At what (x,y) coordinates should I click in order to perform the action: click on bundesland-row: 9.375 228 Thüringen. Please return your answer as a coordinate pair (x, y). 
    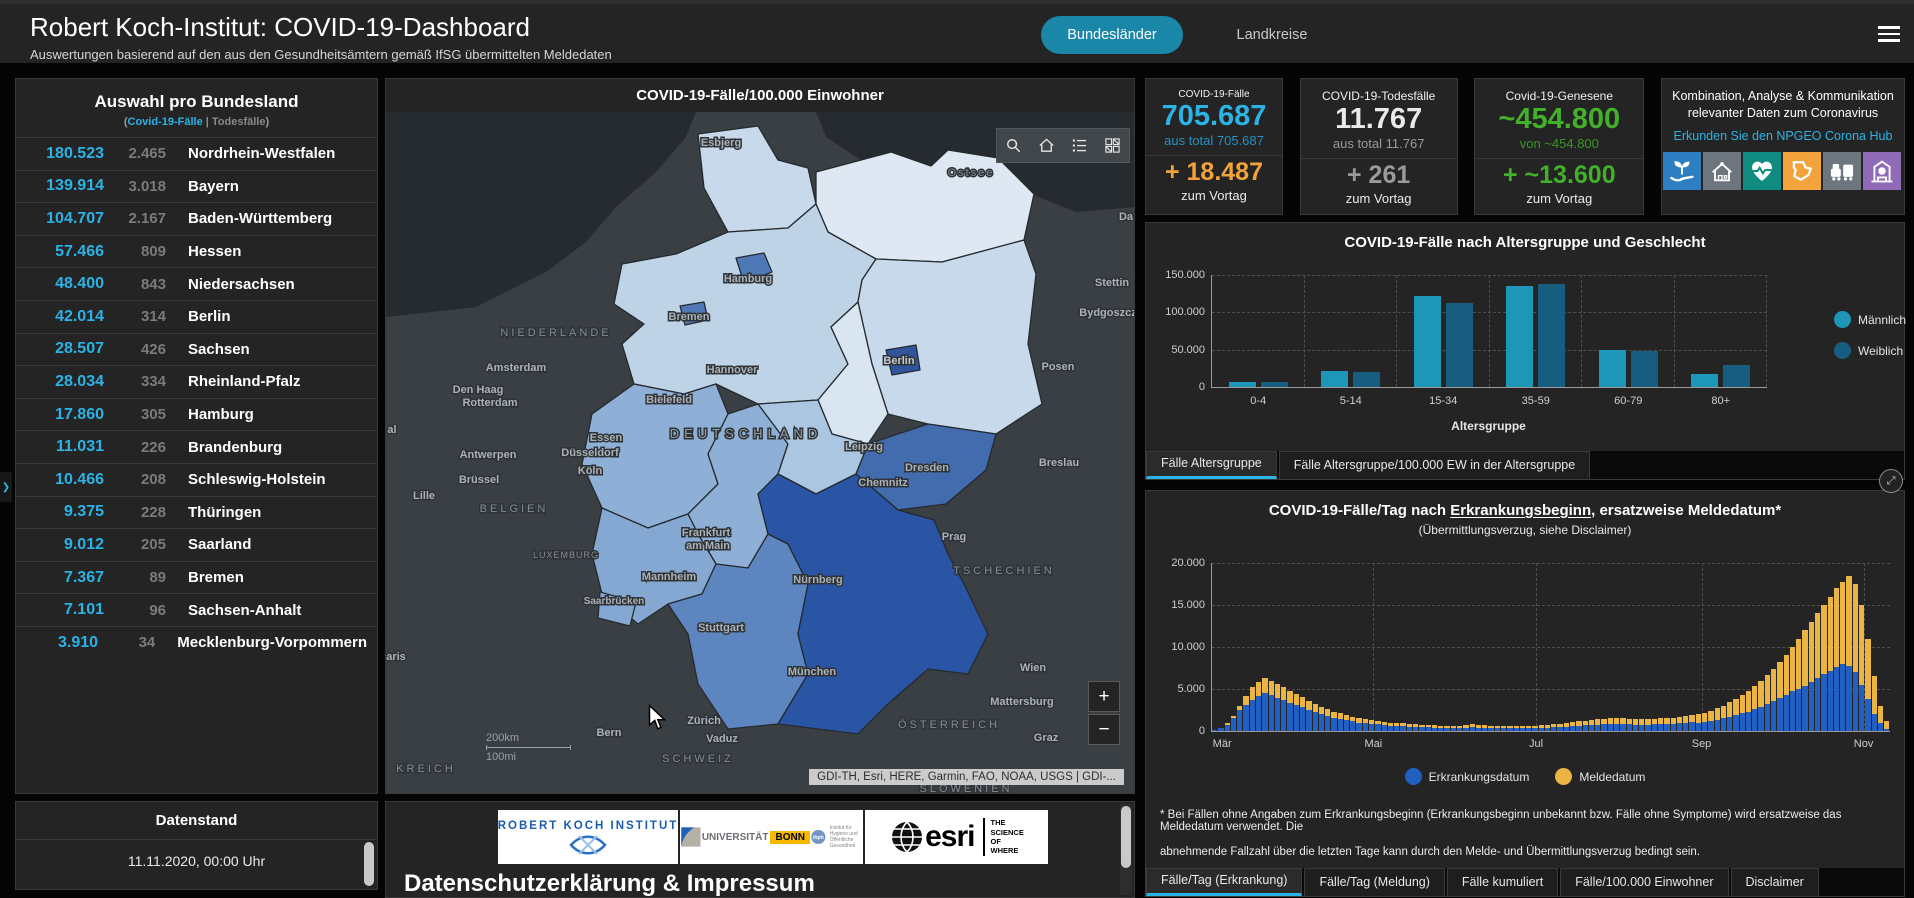
    Looking at the image, I should click on (196, 512).